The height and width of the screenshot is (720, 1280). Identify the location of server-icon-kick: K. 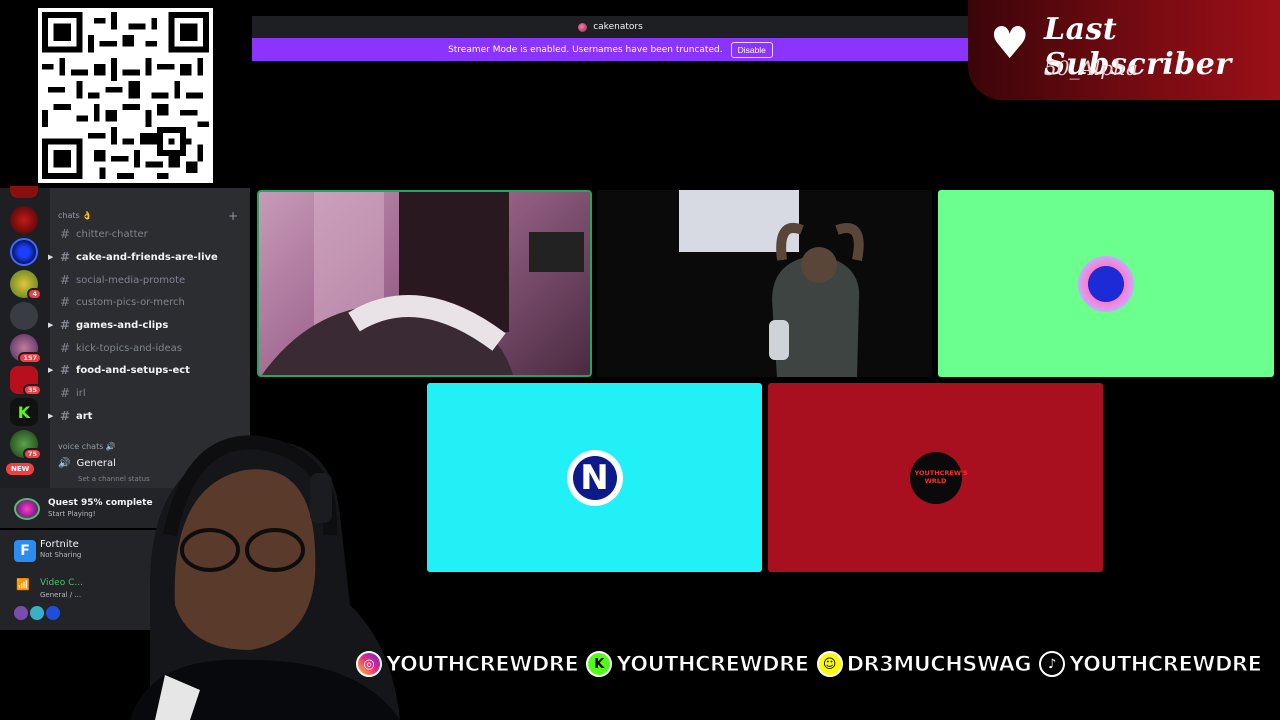
(24, 412).